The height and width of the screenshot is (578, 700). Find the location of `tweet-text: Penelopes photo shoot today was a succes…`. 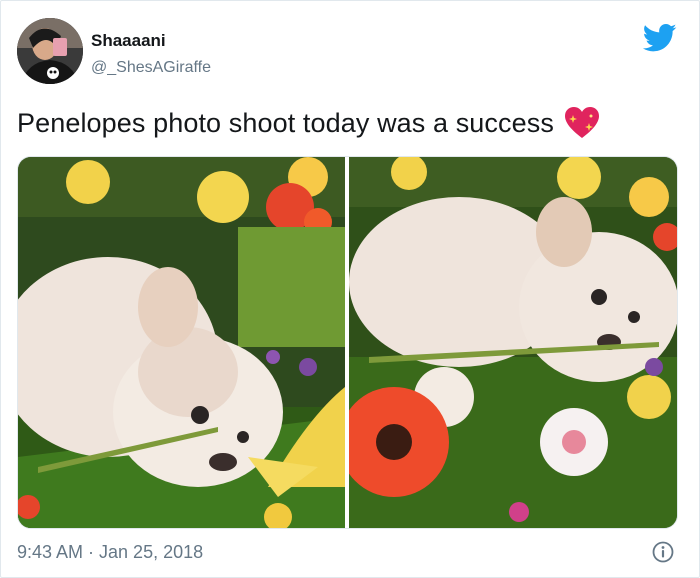

tweet-text: Penelopes photo shoot today was a succes… is located at coordinates (308, 123).